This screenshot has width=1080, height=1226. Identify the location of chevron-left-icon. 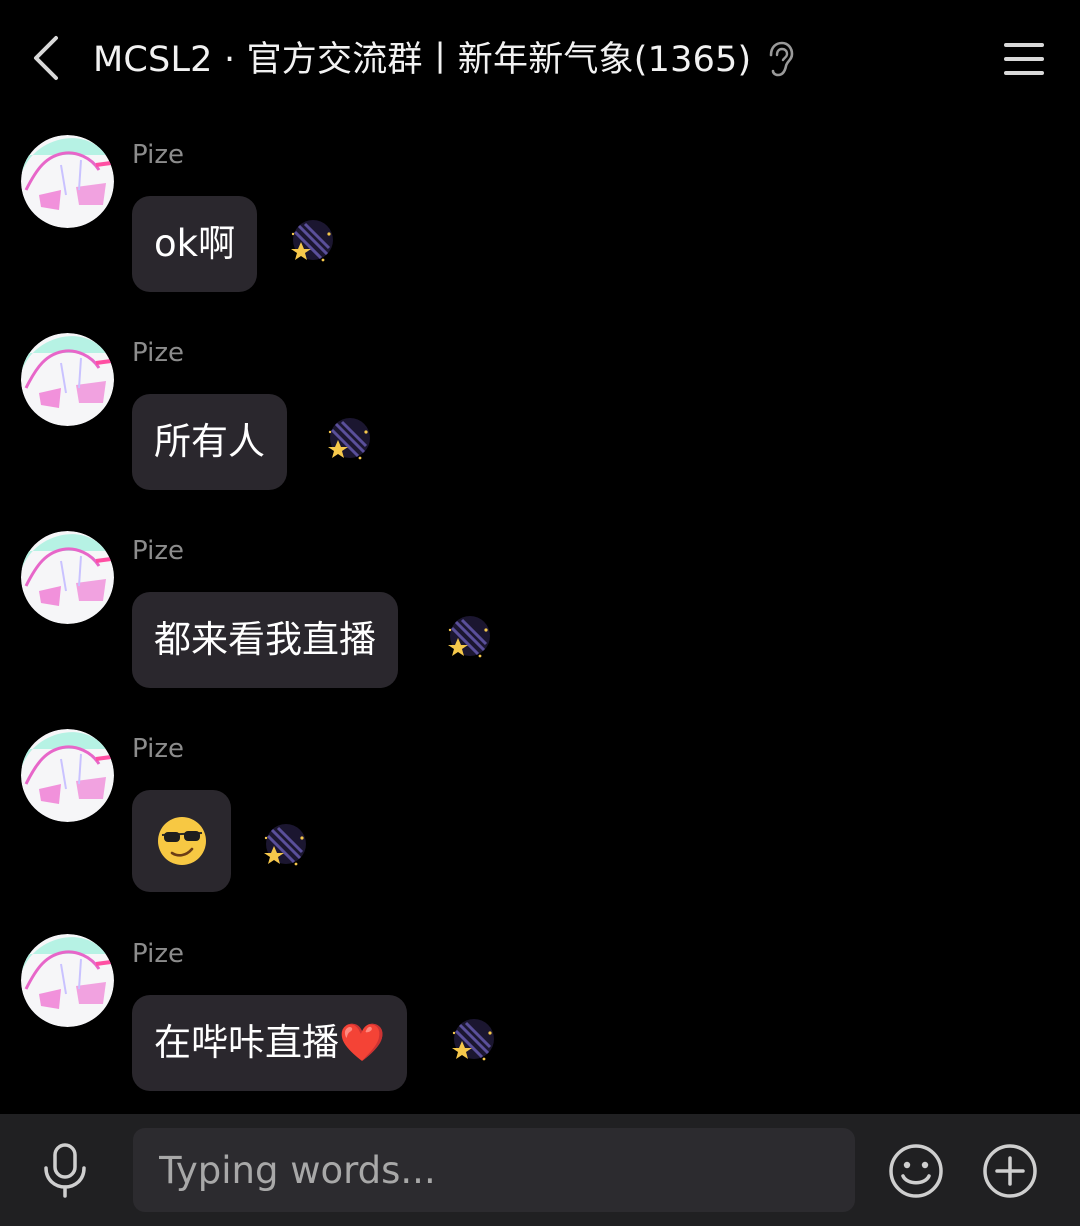
(46, 58).